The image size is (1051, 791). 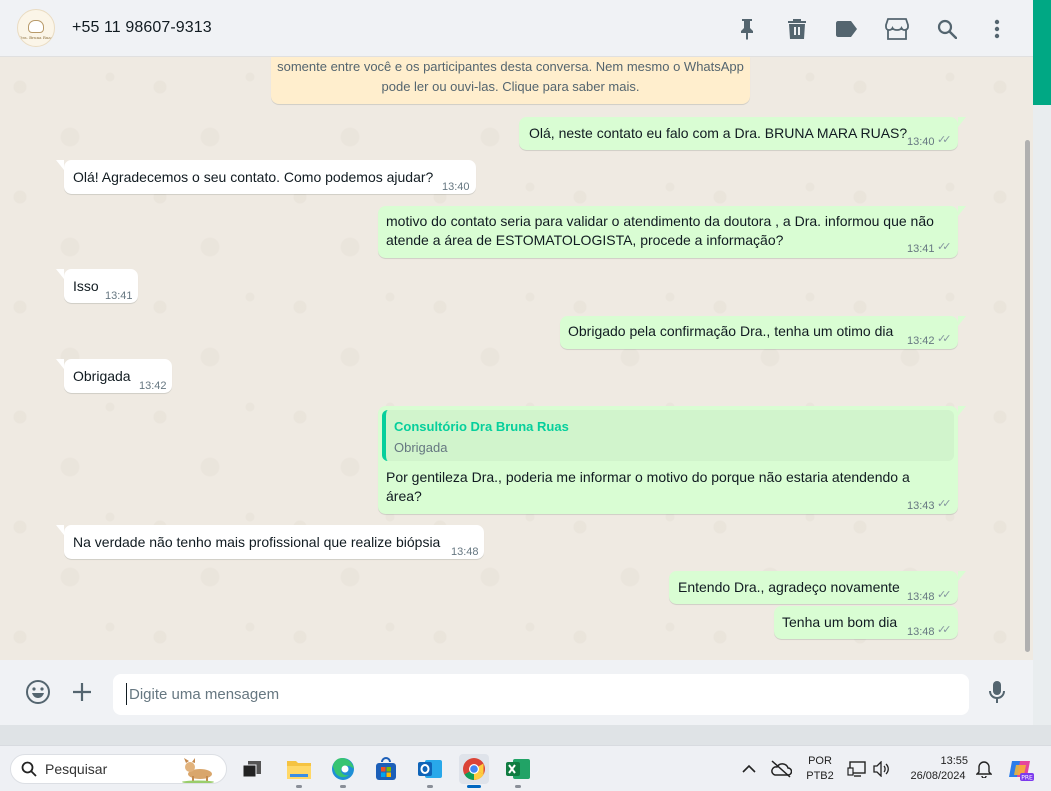 What do you see at coordinates (820, 761) in the screenshot?
I see `language-code: POR` at bounding box center [820, 761].